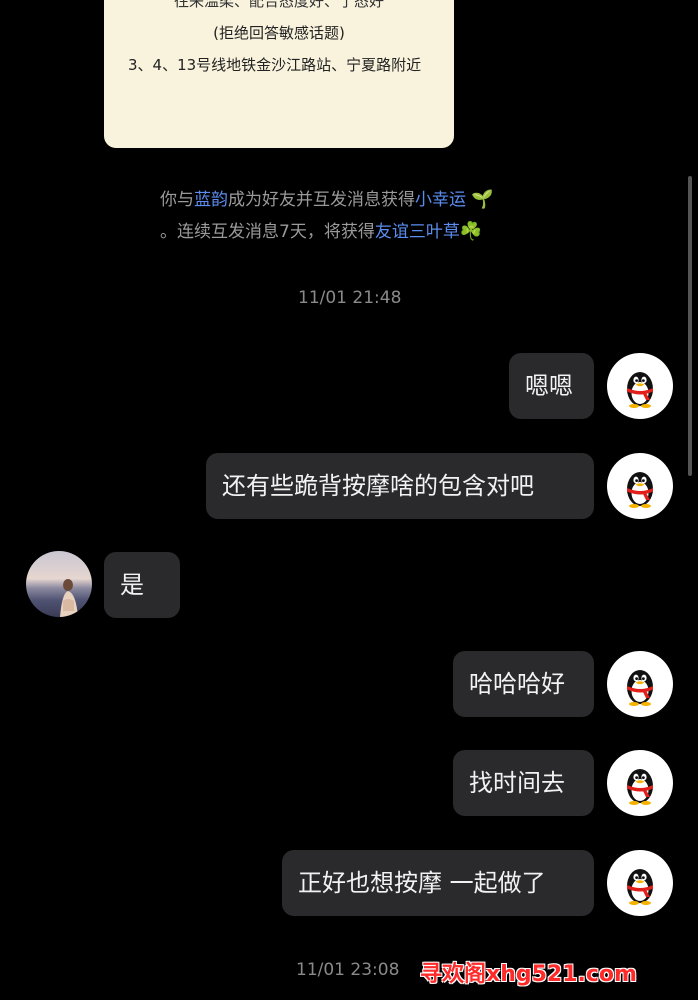  Describe the element at coordinates (482, 199) in the screenshot. I see `sprout-icon: 🌱` at that location.